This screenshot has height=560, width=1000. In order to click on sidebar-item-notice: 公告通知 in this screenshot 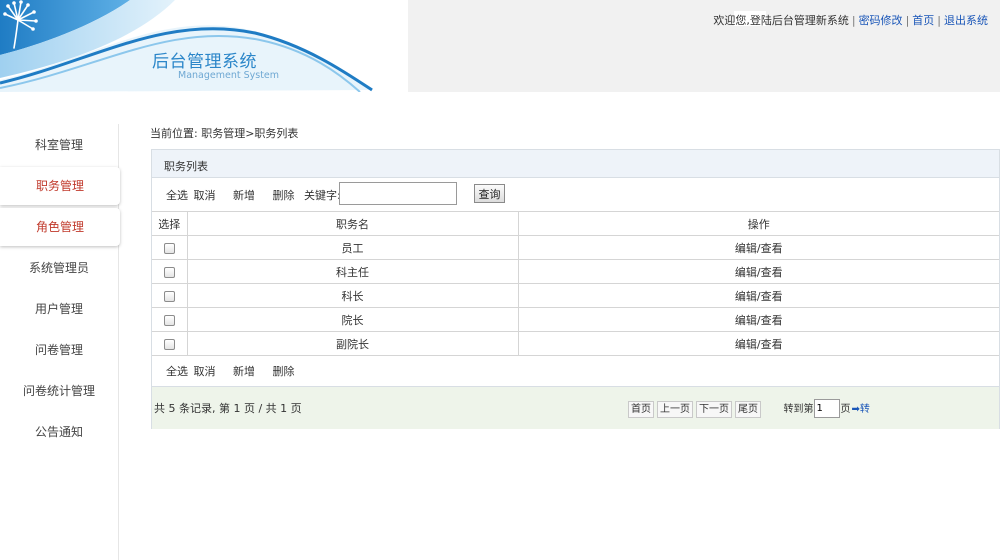, I will do `click(59, 432)`.